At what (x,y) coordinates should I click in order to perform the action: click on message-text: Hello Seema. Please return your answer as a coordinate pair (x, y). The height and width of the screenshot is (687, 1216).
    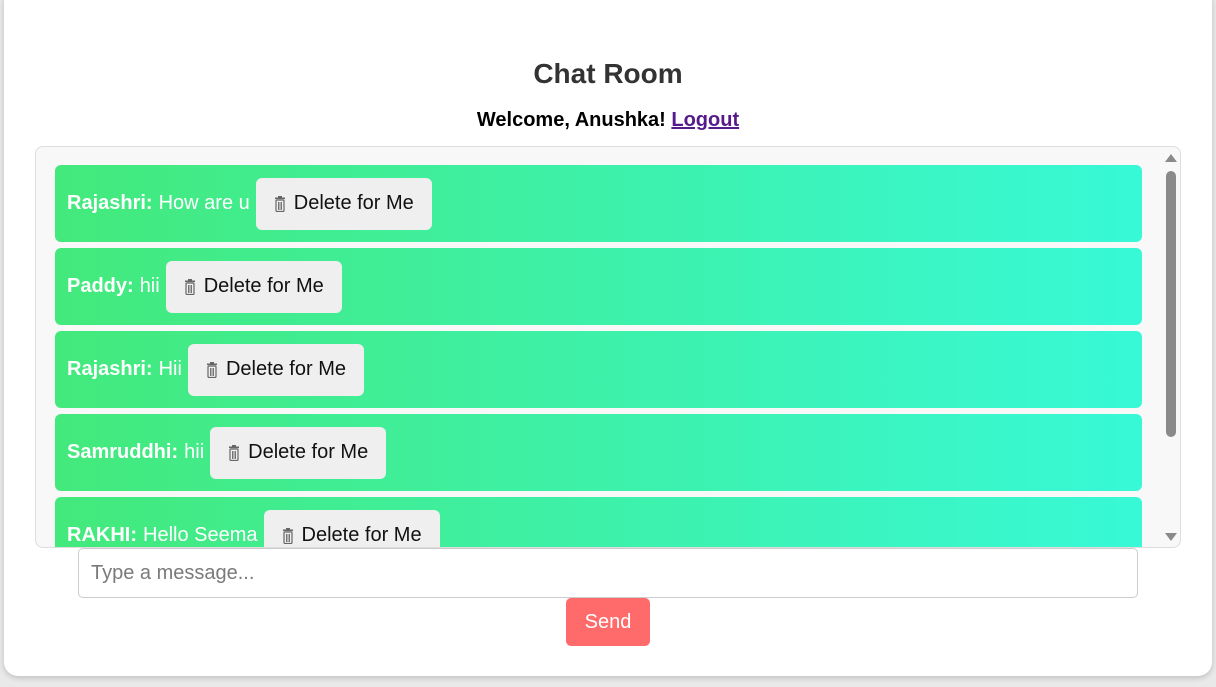
    Looking at the image, I should click on (200, 535).